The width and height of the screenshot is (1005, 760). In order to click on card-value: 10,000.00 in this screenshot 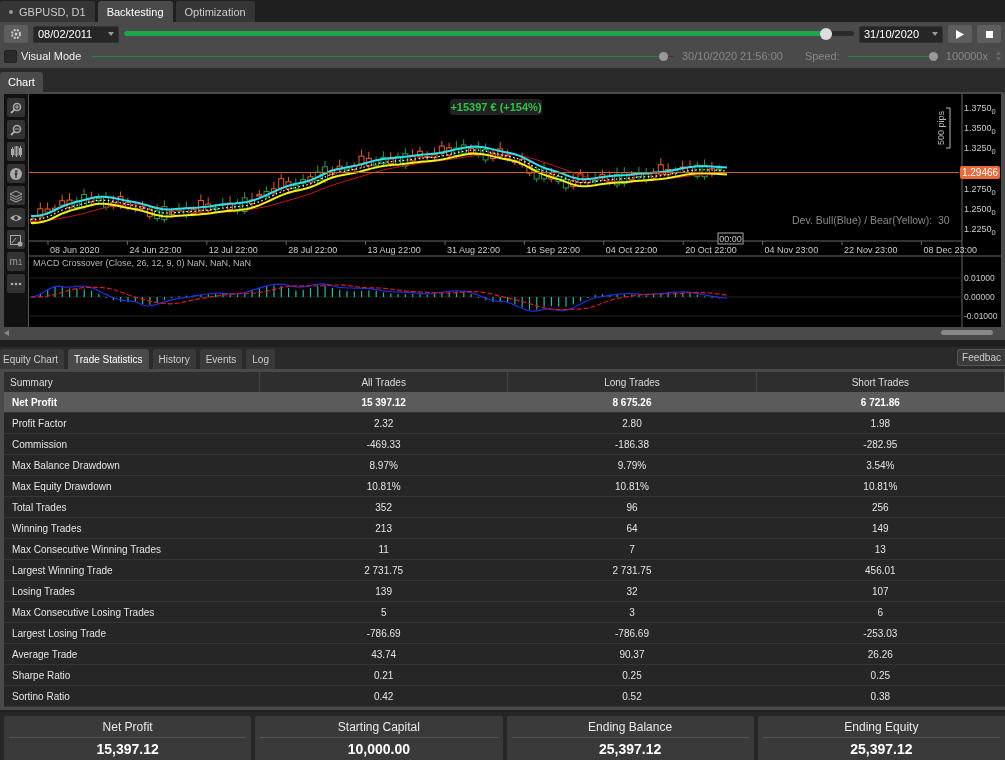, I will do `click(378, 748)`.